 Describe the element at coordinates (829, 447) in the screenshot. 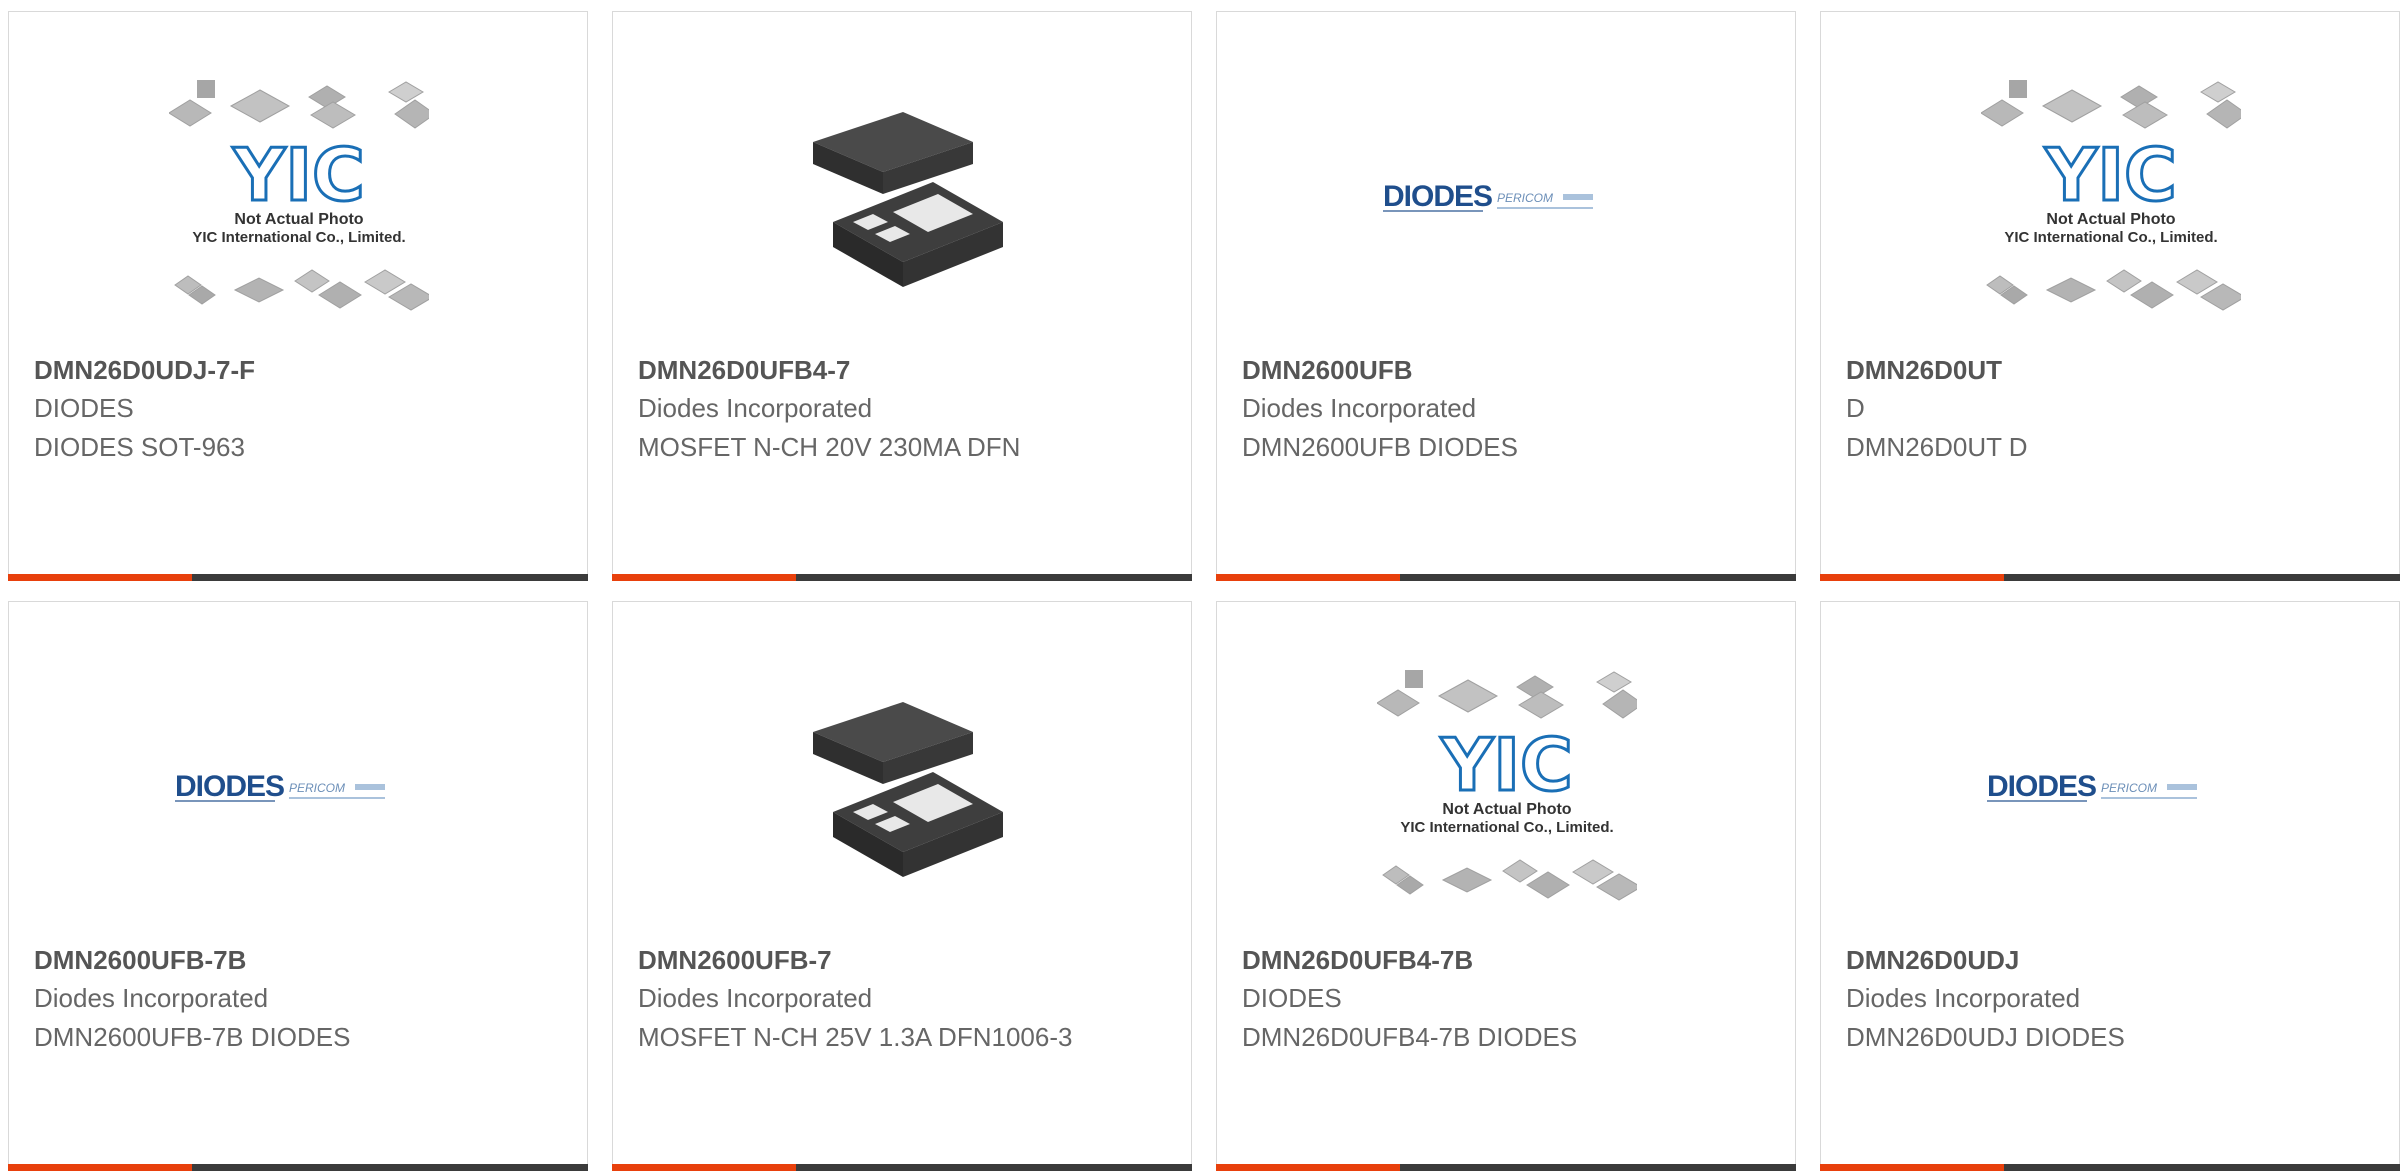

I see `product-description: MOSFET N-CH 20V 230MA DFN` at that location.